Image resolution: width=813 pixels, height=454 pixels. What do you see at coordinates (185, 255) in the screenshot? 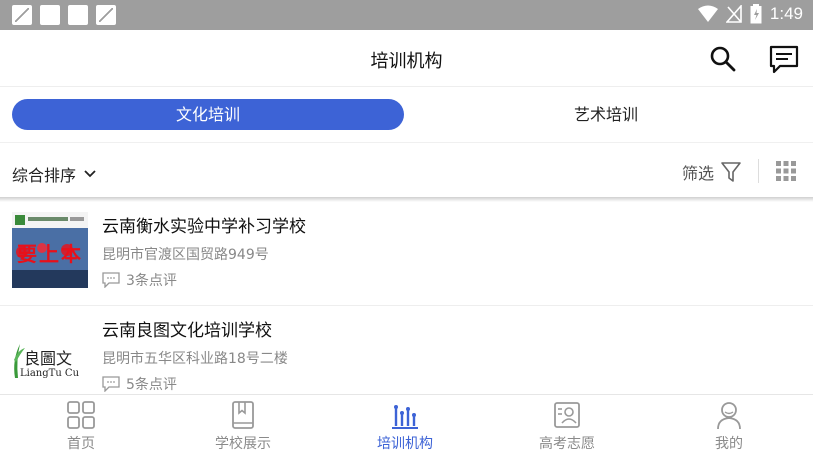
I see `school-address: 昆明市官渡区国贸路949号` at bounding box center [185, 255].